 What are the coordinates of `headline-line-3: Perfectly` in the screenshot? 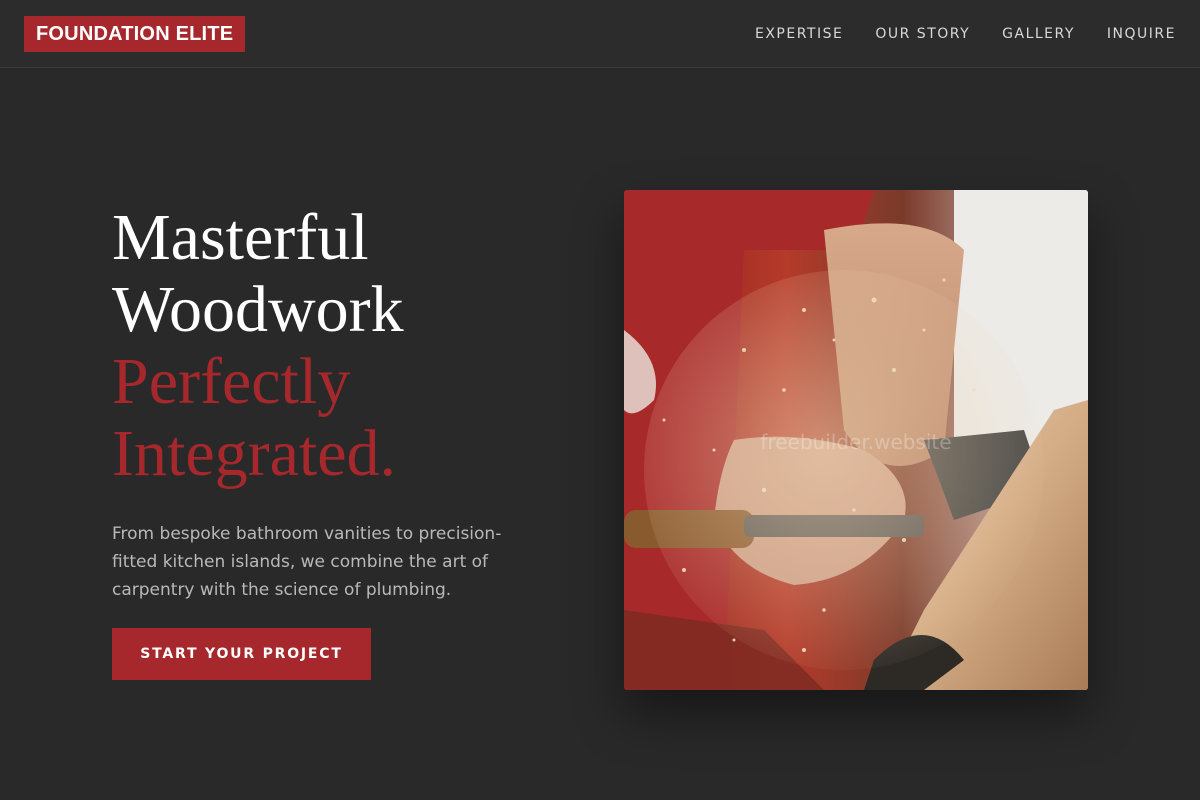 It's located at (231, 381).